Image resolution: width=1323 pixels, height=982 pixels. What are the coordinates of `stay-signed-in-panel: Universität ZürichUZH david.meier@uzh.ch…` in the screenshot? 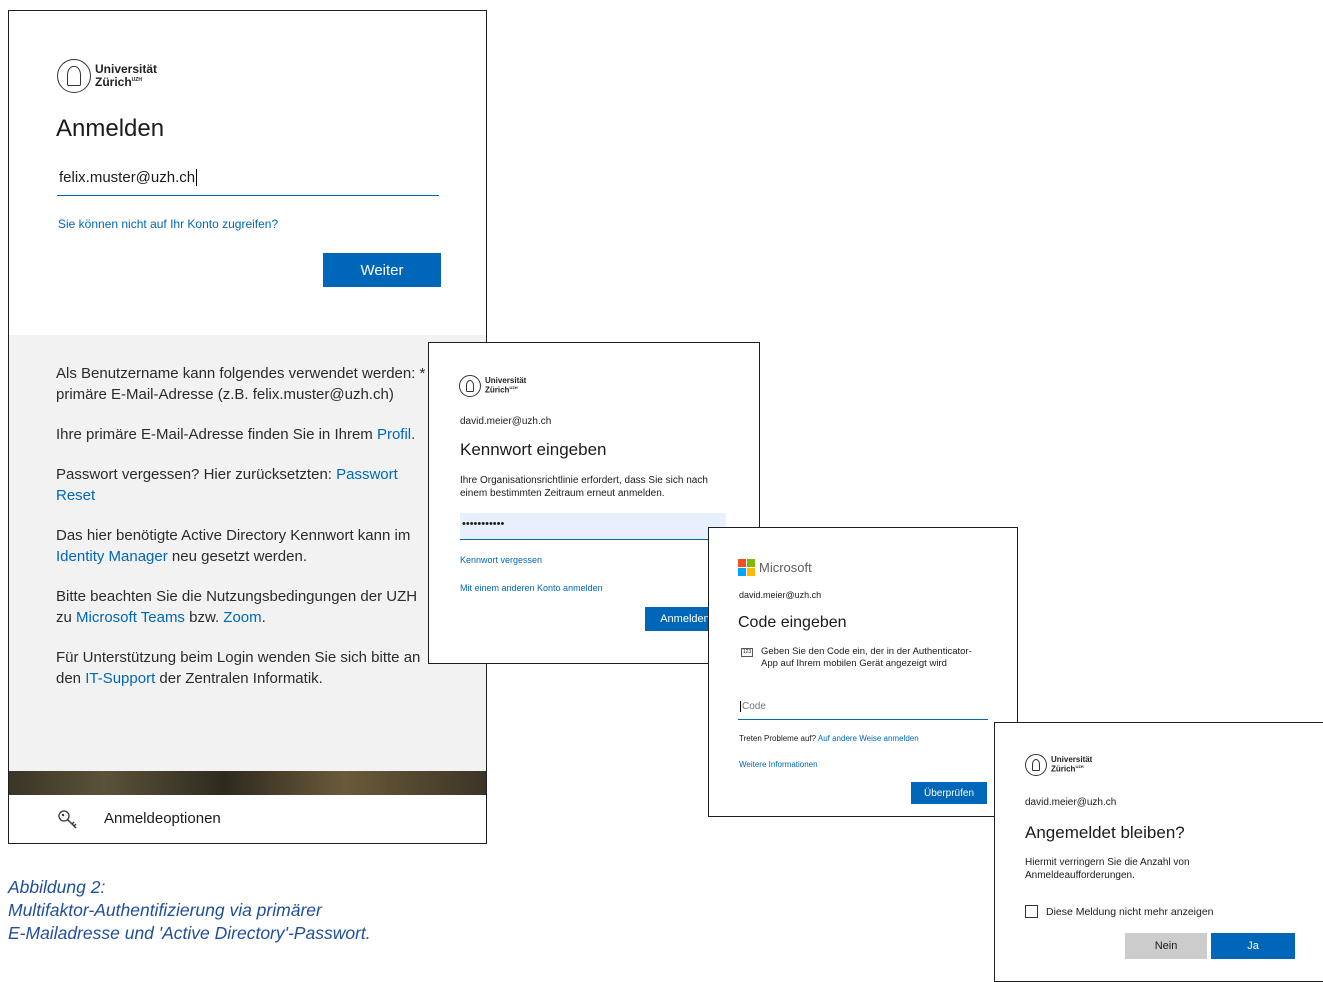 It's located at (1158, 852).